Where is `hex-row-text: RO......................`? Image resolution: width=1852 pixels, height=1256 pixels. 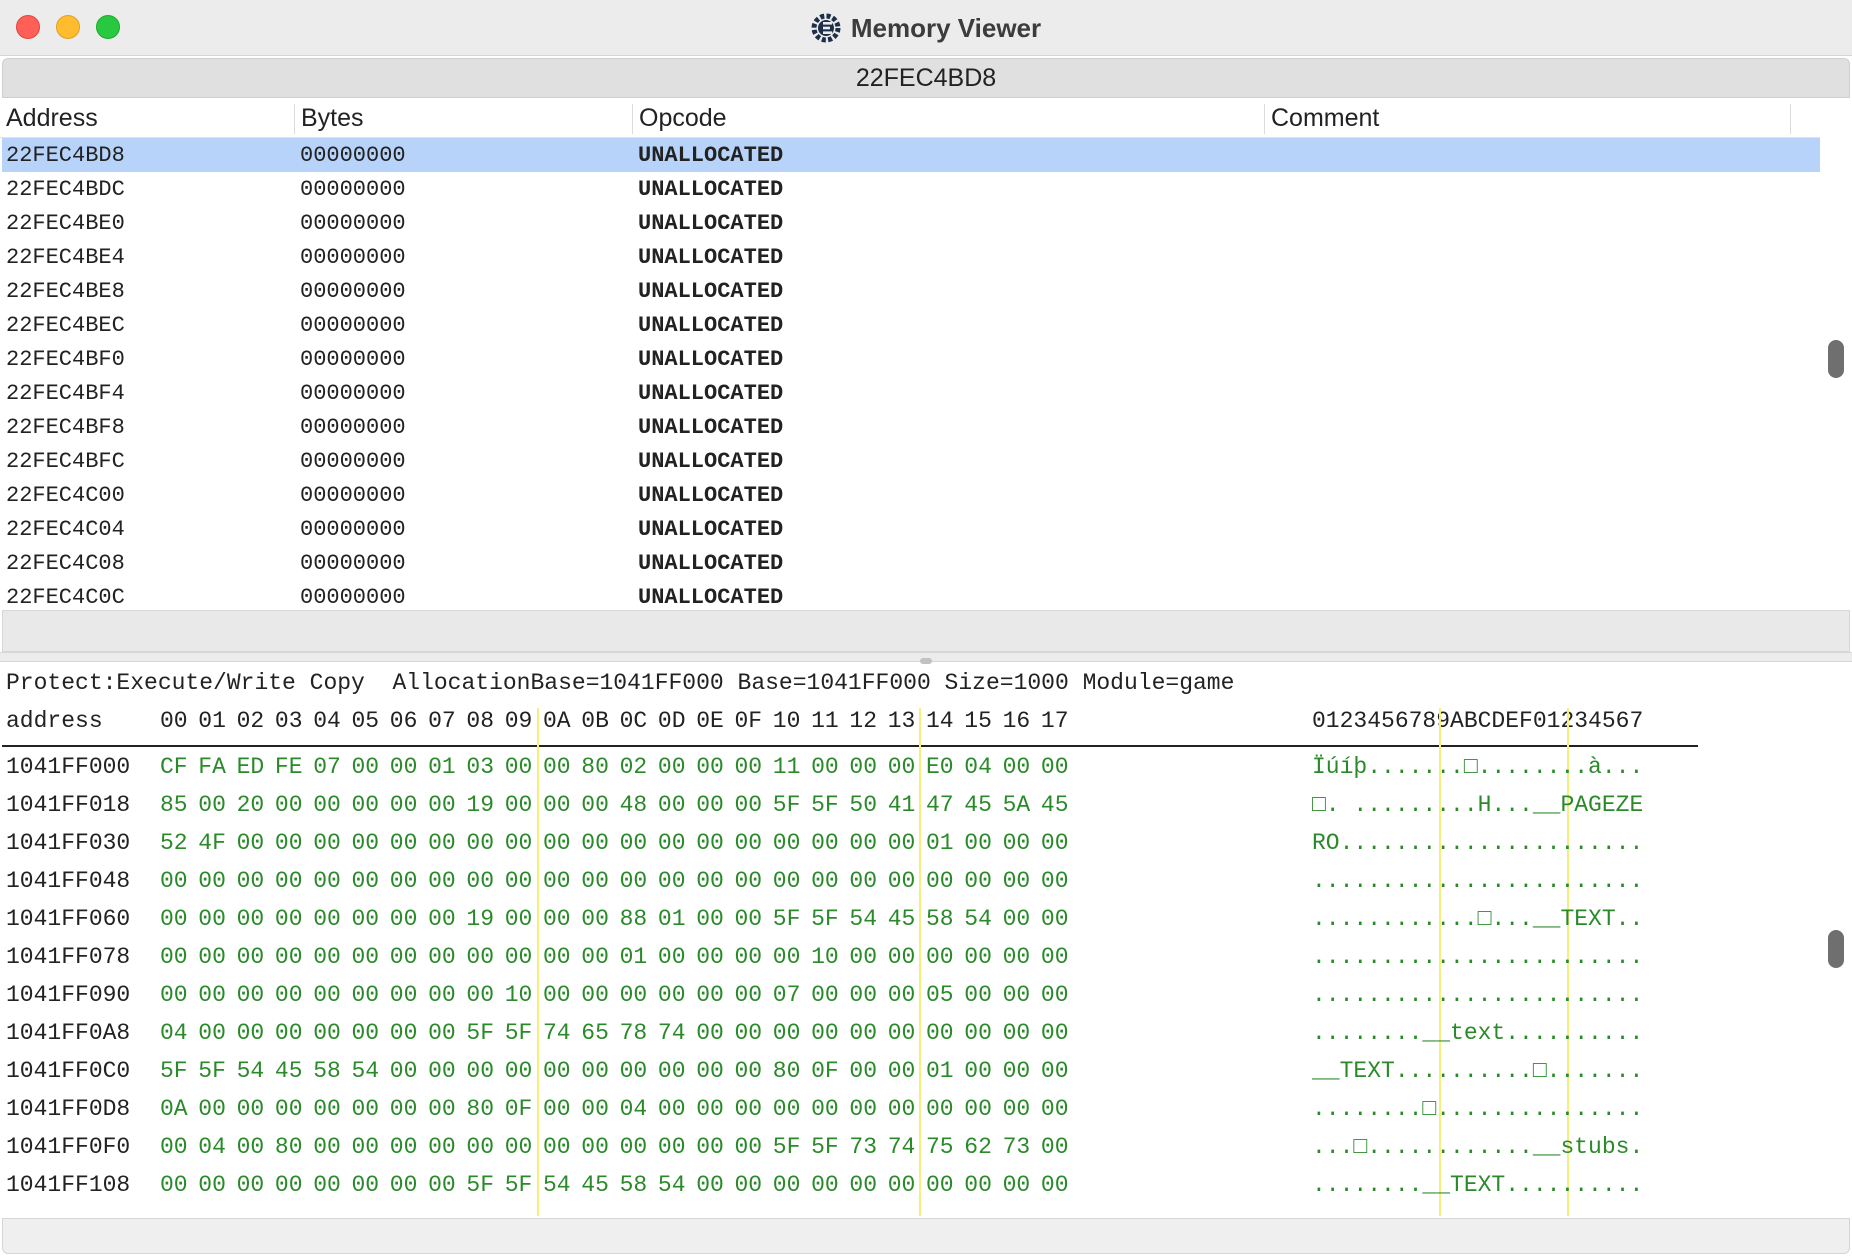
hex-row-text: RO...................... is located at coordinates (1477, 843).